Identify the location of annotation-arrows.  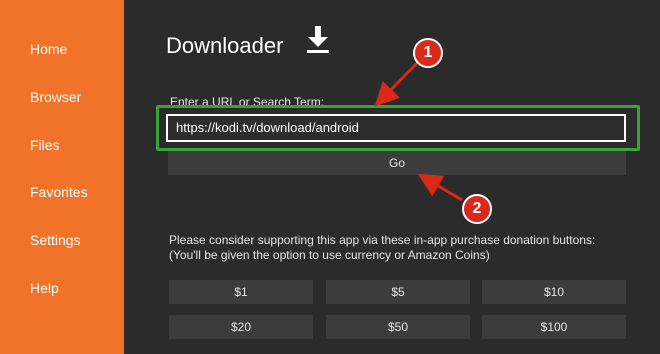
(418, 131).